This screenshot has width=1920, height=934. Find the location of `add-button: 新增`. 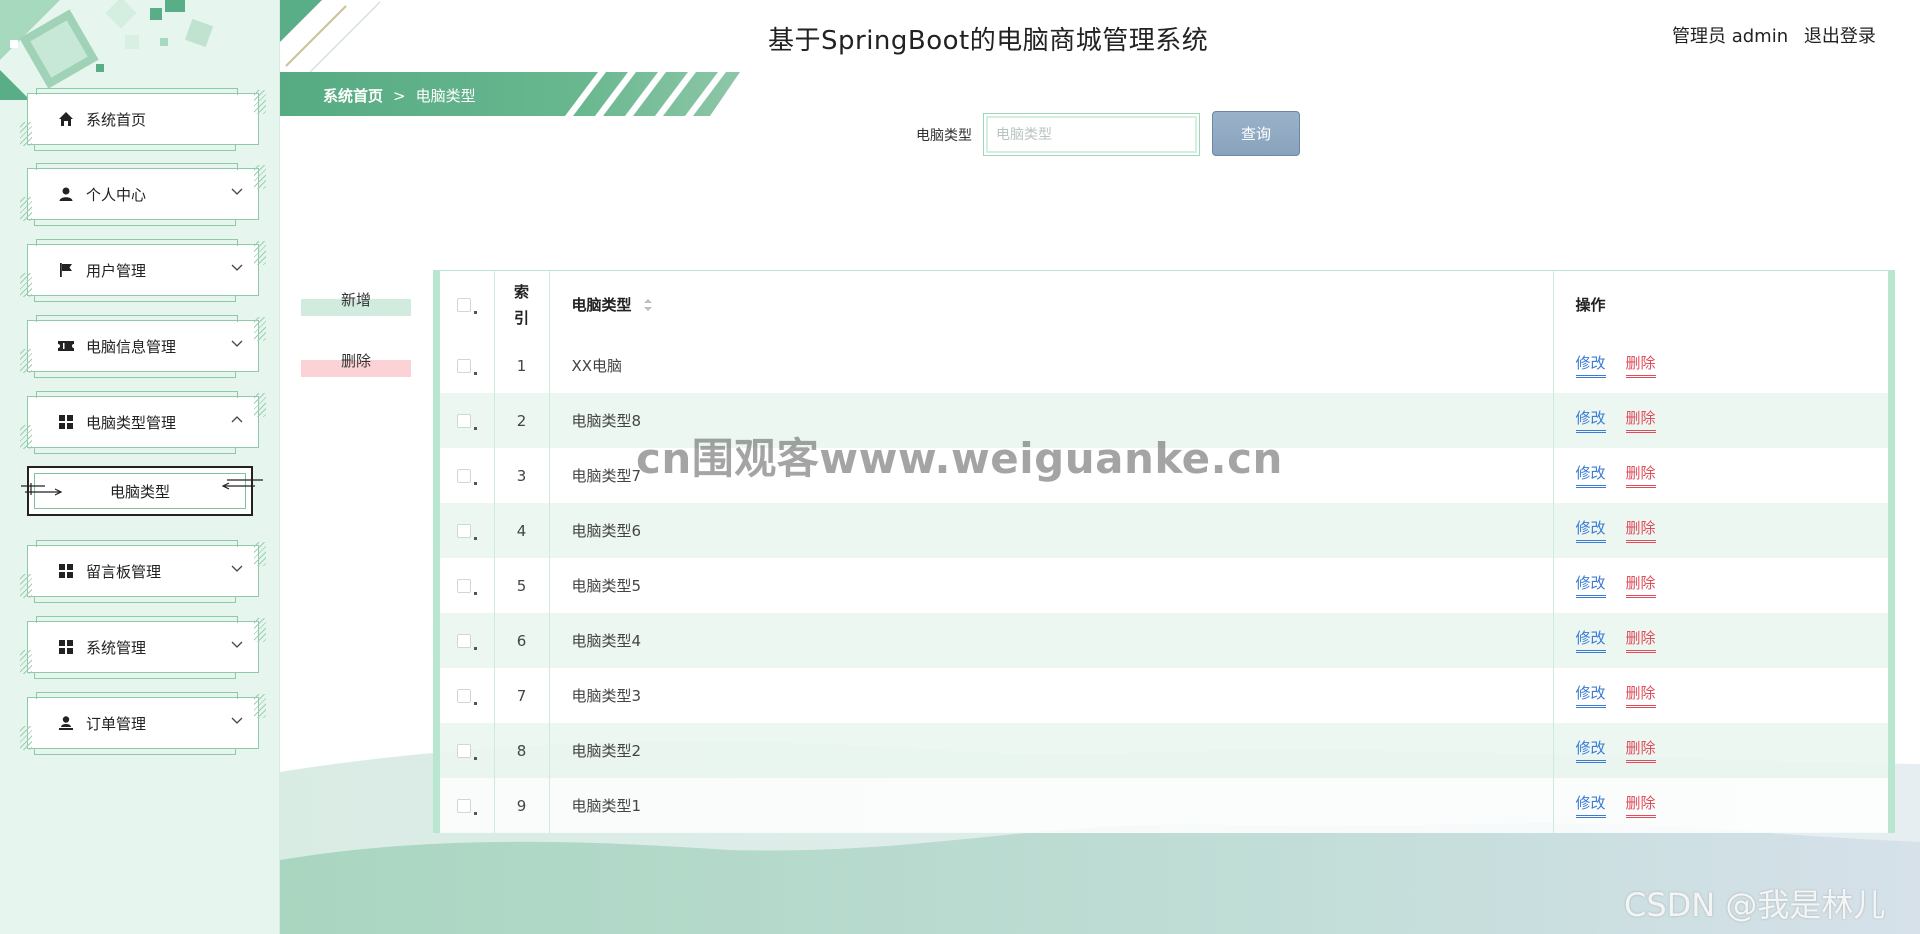

add-button: 新增 is located at coordinates (356, 299).